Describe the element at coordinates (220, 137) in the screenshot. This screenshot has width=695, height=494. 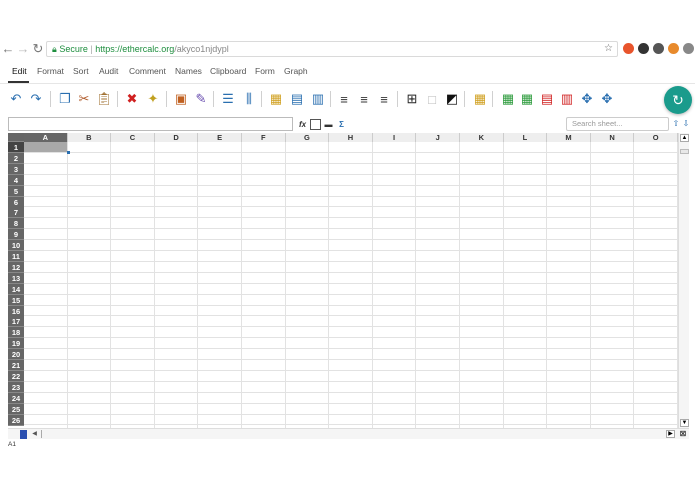
I see `column-header: E` at that location.